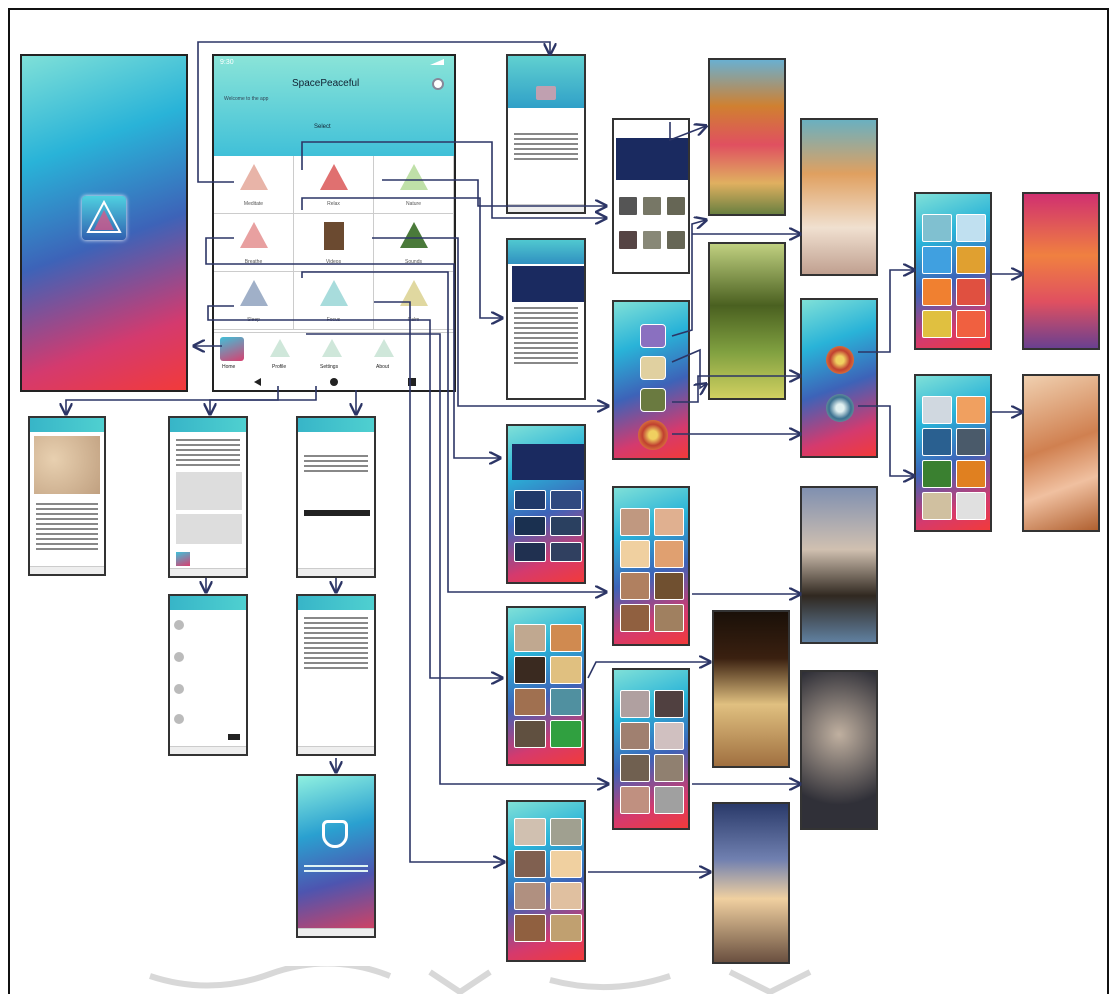 This screenshot has width=1111, height=994. I want to click on color-grid-screen, so click(953, 271).